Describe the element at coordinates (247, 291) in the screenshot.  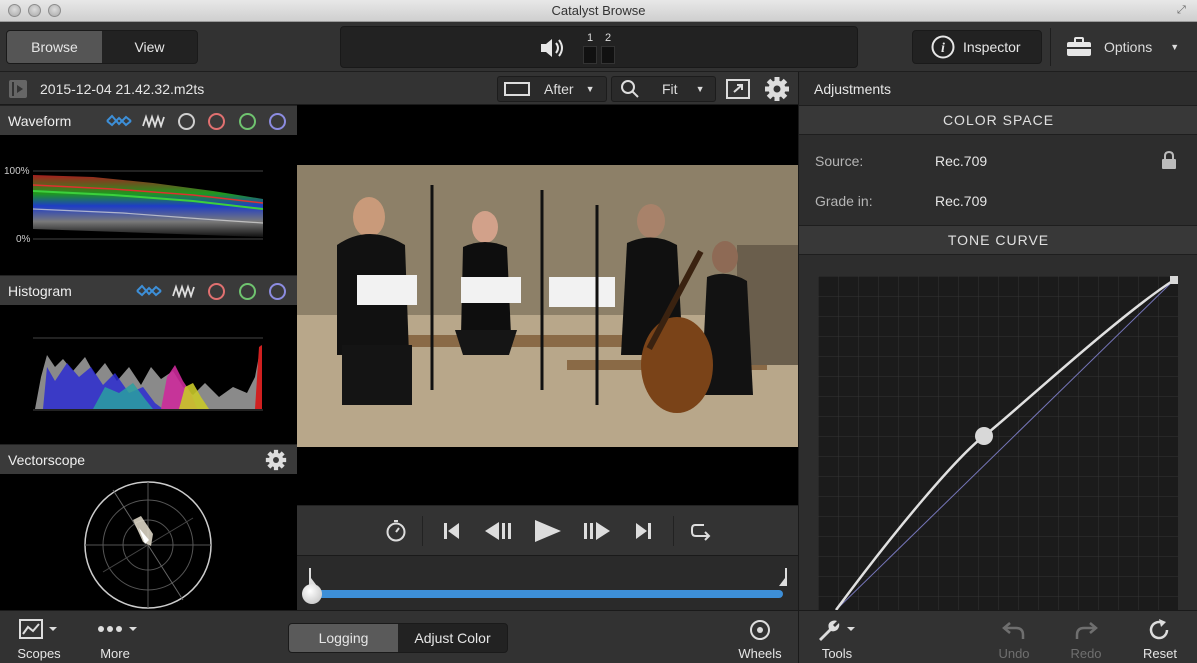
I see `histogram-green-toggle` at that location.